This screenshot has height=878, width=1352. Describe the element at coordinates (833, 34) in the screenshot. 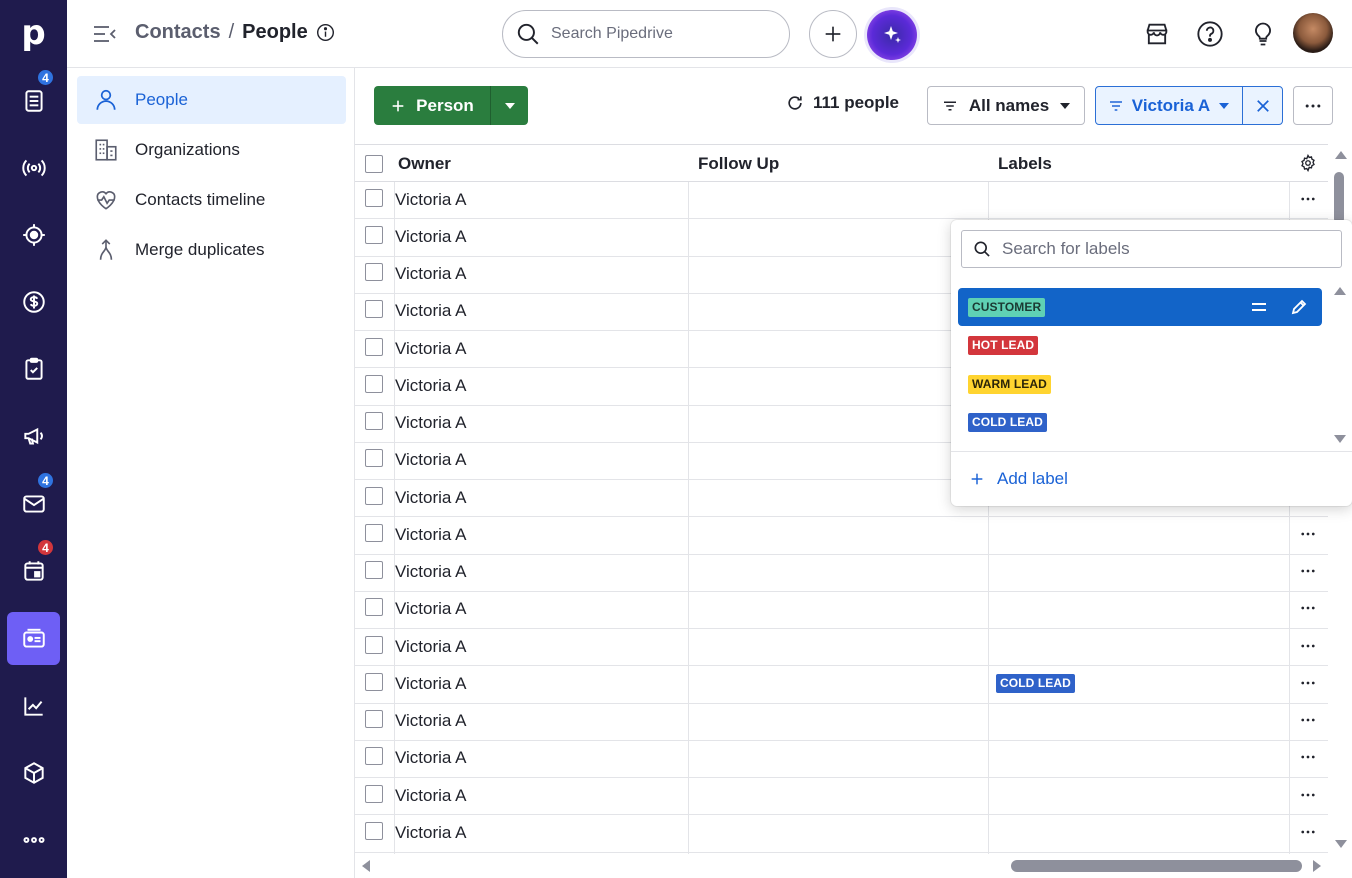

I see `quick-add-button` at that location.